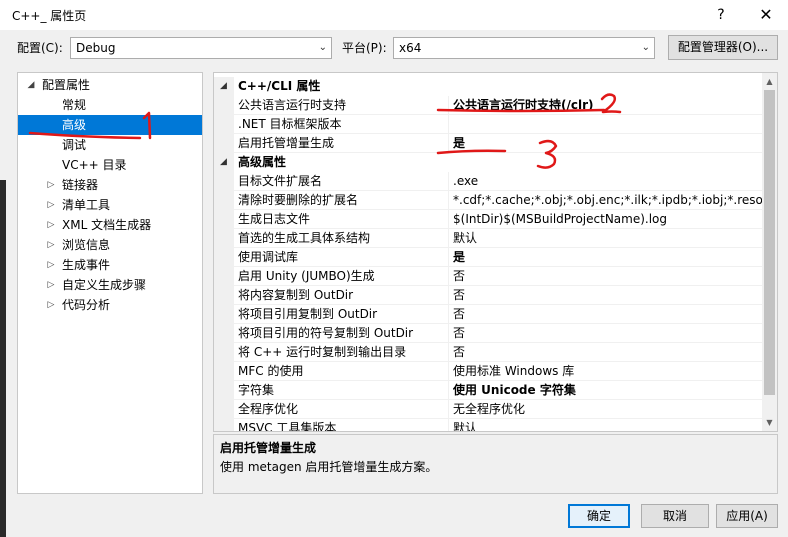 The height and width of the screenshot is (537, 788). I want to click on property-row: 将项目引用复制到 OutDir 否, so click(488, 314).